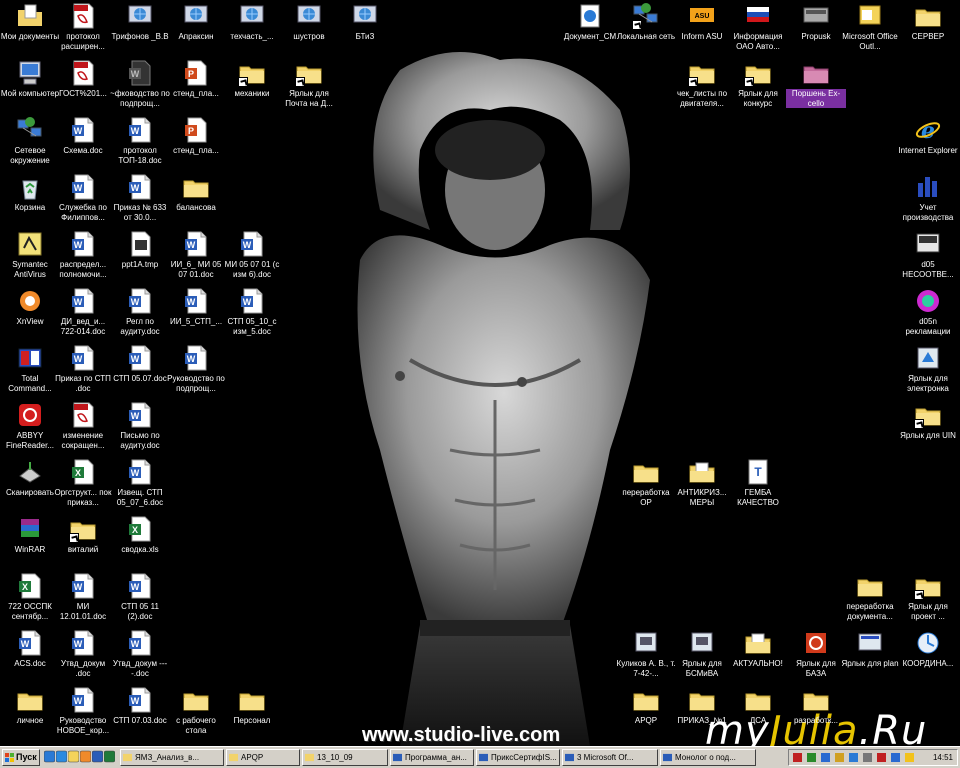  What do you see at coordinates (140, 713) in the screenshot?
I see `desktop-icon-stp-07-03: W СТП 07.03.doc` at bounding box center [140, 713].